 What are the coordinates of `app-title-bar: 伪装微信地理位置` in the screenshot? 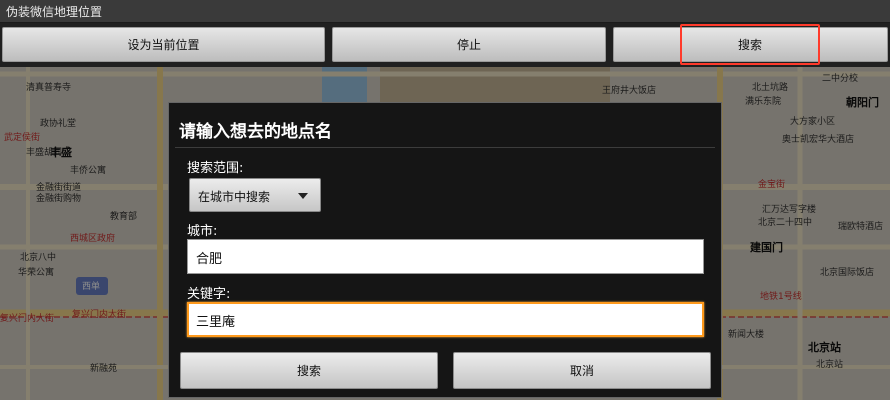 It's located at (445, 11).